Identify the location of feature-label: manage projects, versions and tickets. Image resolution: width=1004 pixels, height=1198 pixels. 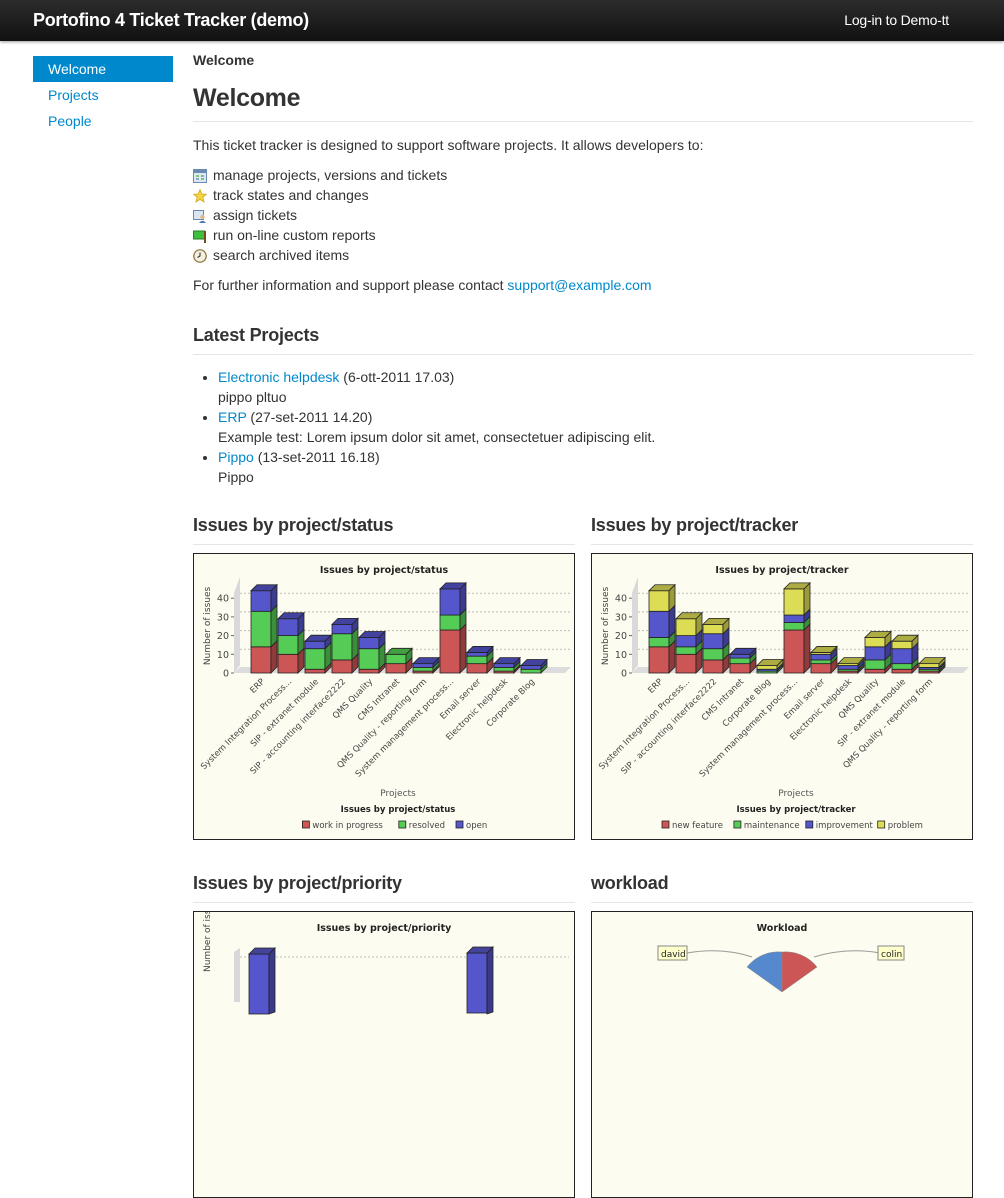
(330, 175).